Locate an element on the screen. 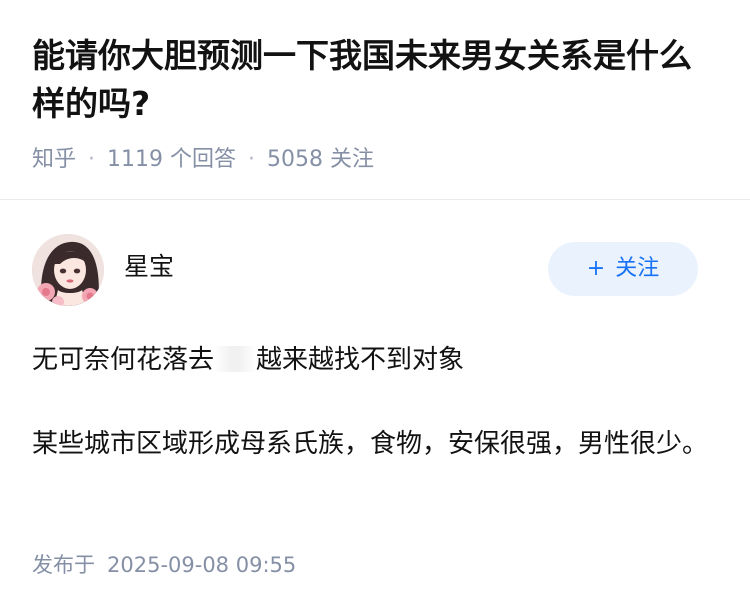 The height and width of the screenshot is (616, 750). published-info: 发布于 2025-09-08 09:55 is located at coordinates (164, 565).